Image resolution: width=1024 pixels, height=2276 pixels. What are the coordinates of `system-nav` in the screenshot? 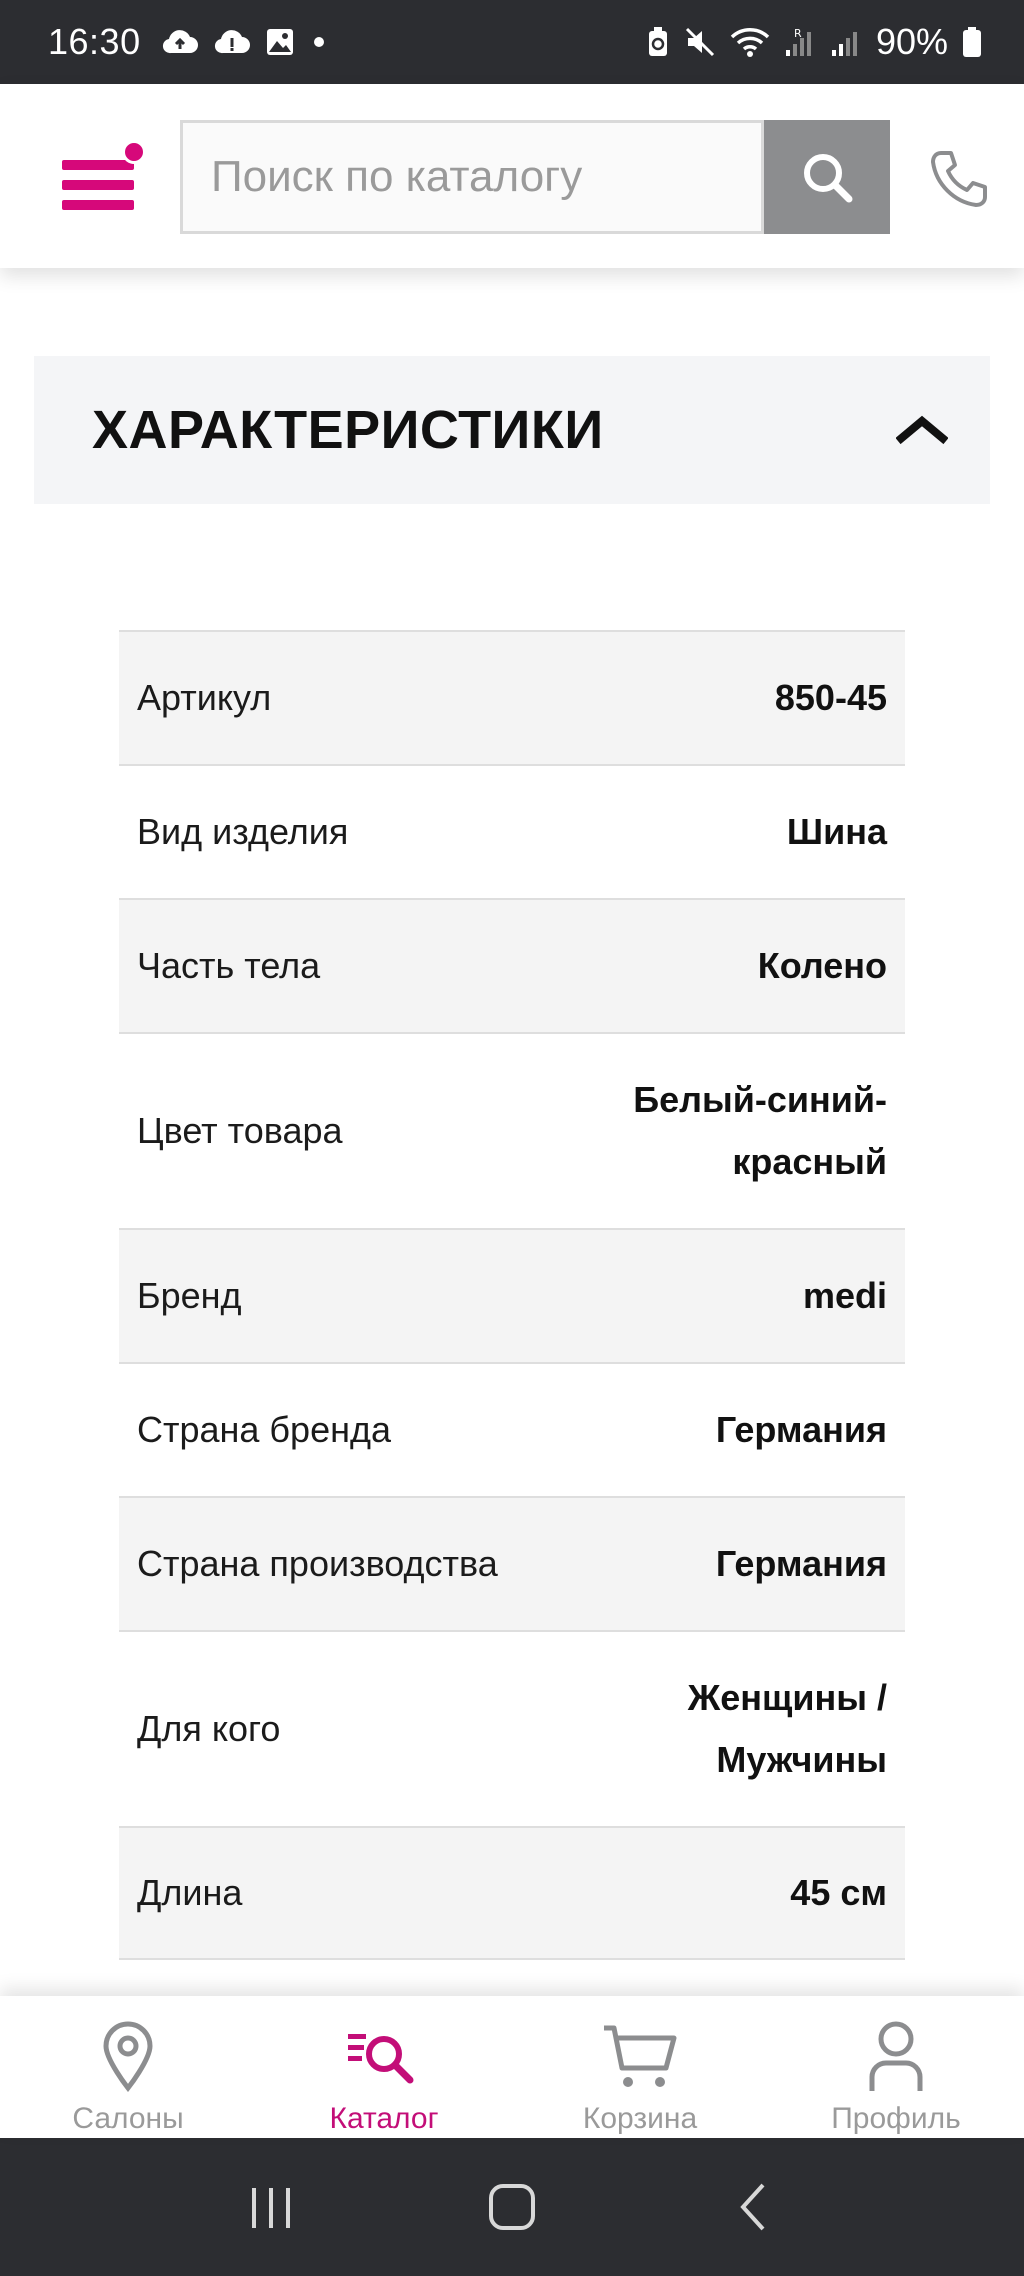 It's located at (512, 2207).